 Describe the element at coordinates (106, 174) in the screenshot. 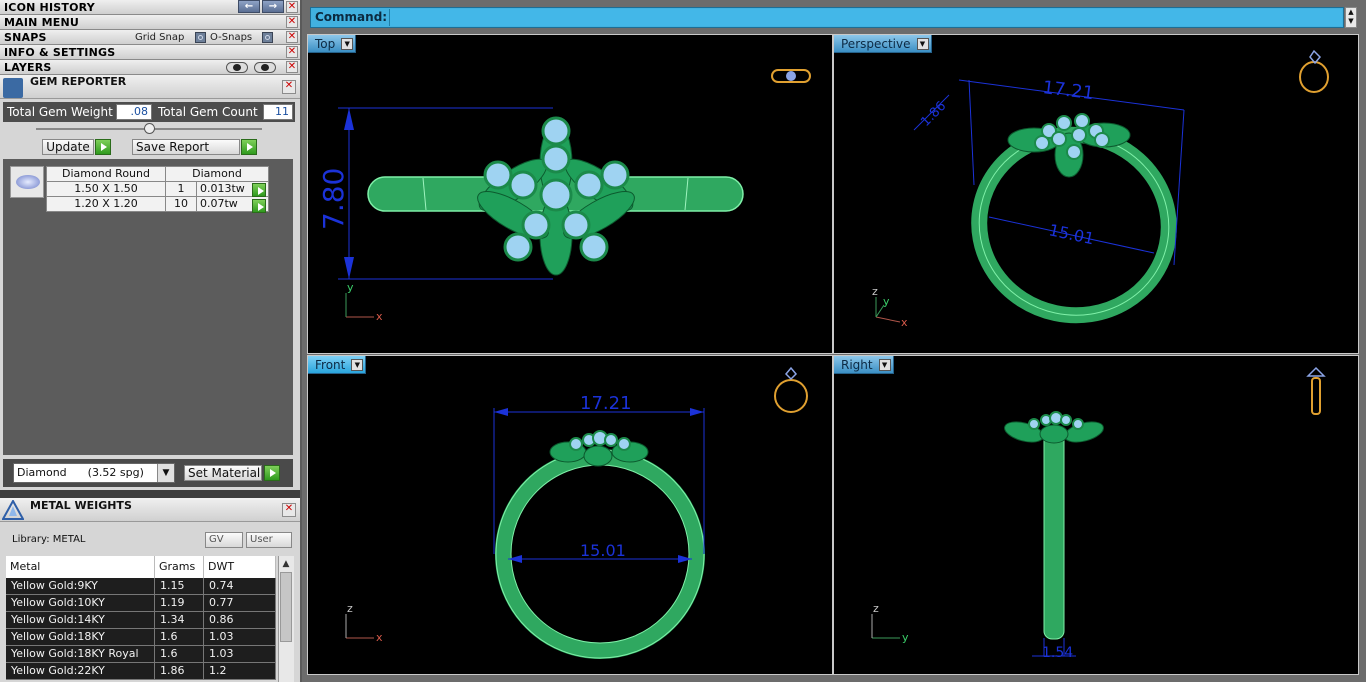

I see `gem-col-shape: Diamond Round` at that location.